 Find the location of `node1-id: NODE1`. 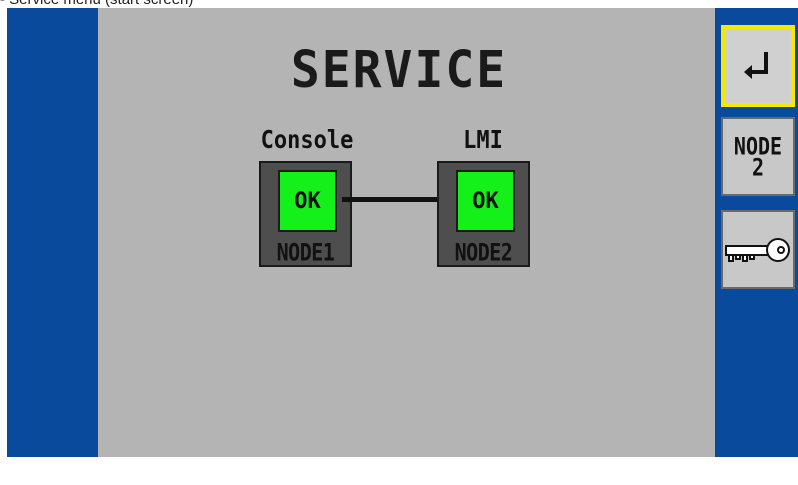

node1-id: NODE1 is located at coordinates (305, 252).